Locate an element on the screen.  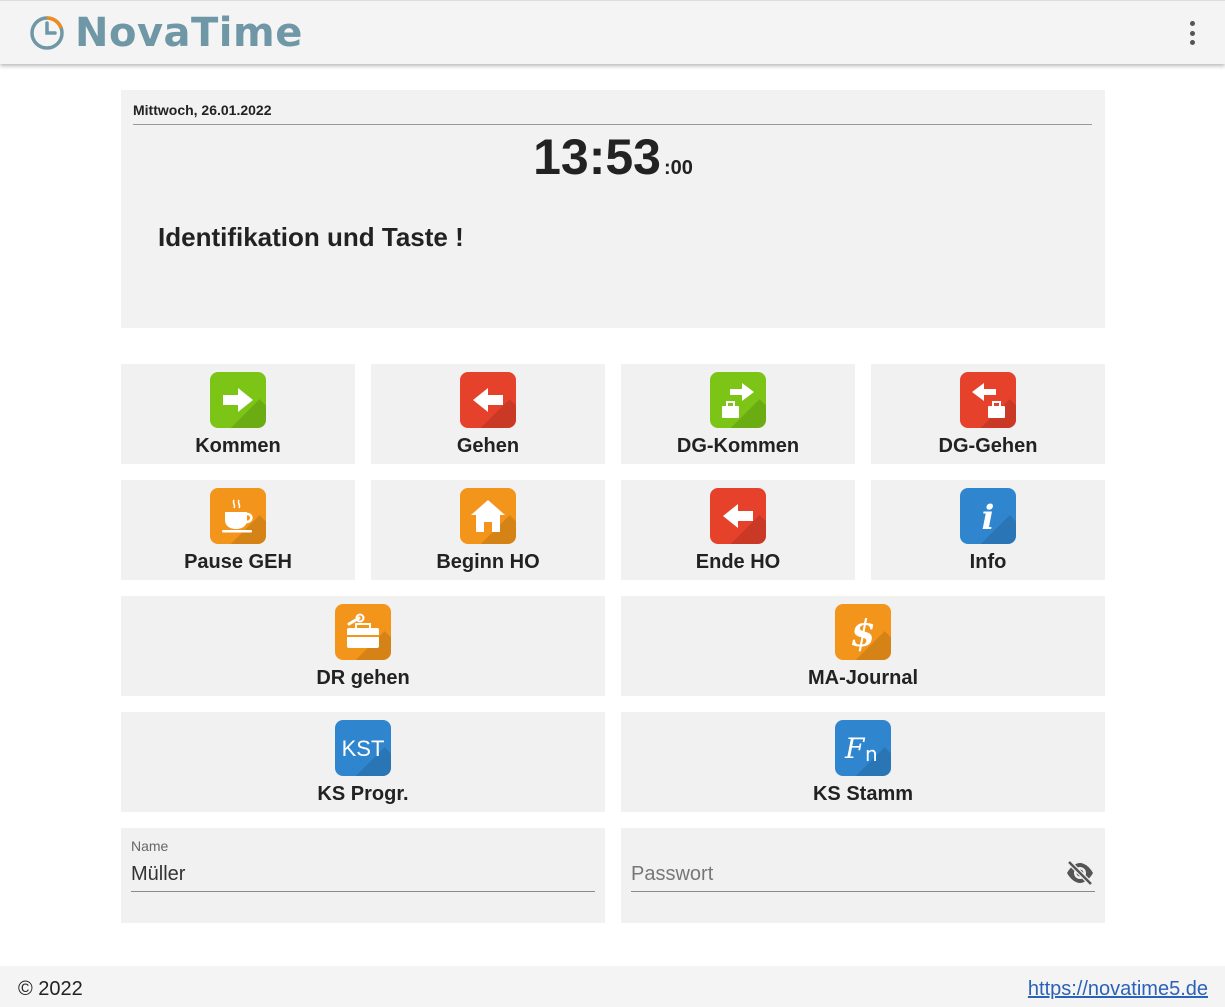
gehen-button: Gehen is located at coordinates (488, 414).